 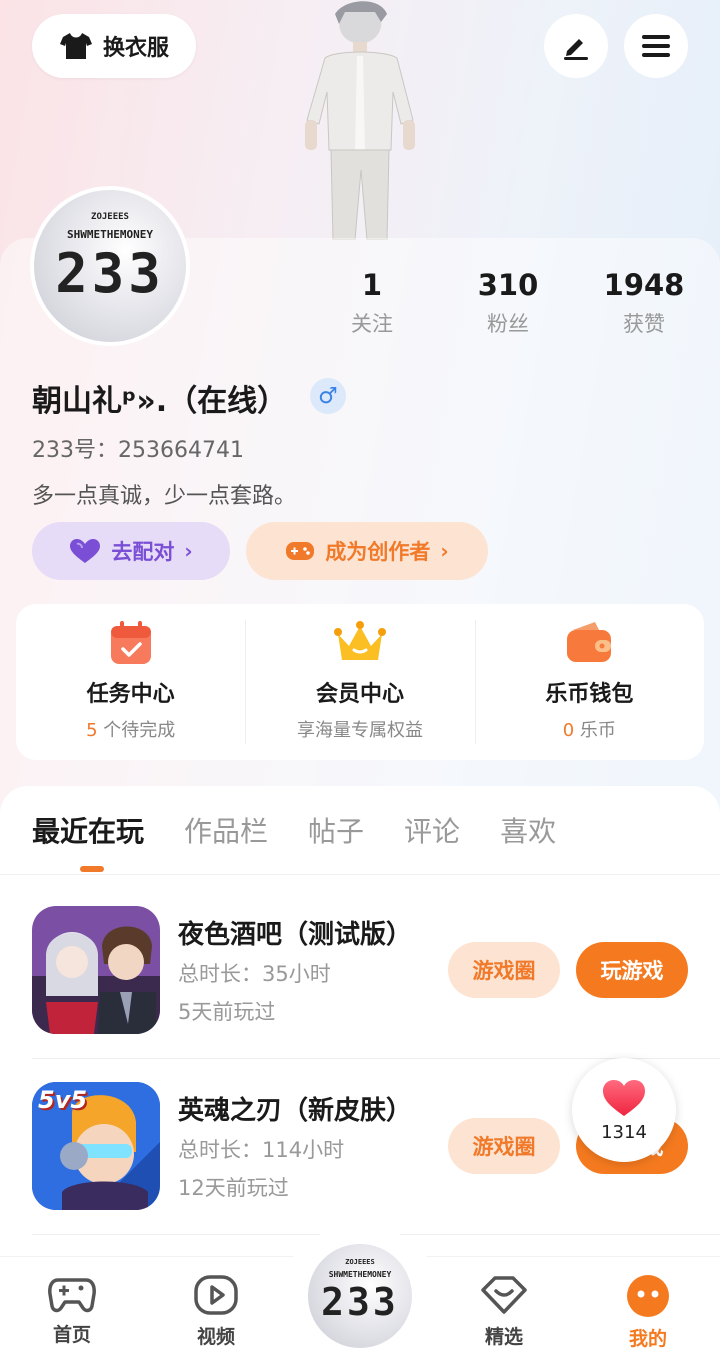 I want to click on nav-mine-label: 我的, so click(x=647, y=1339).